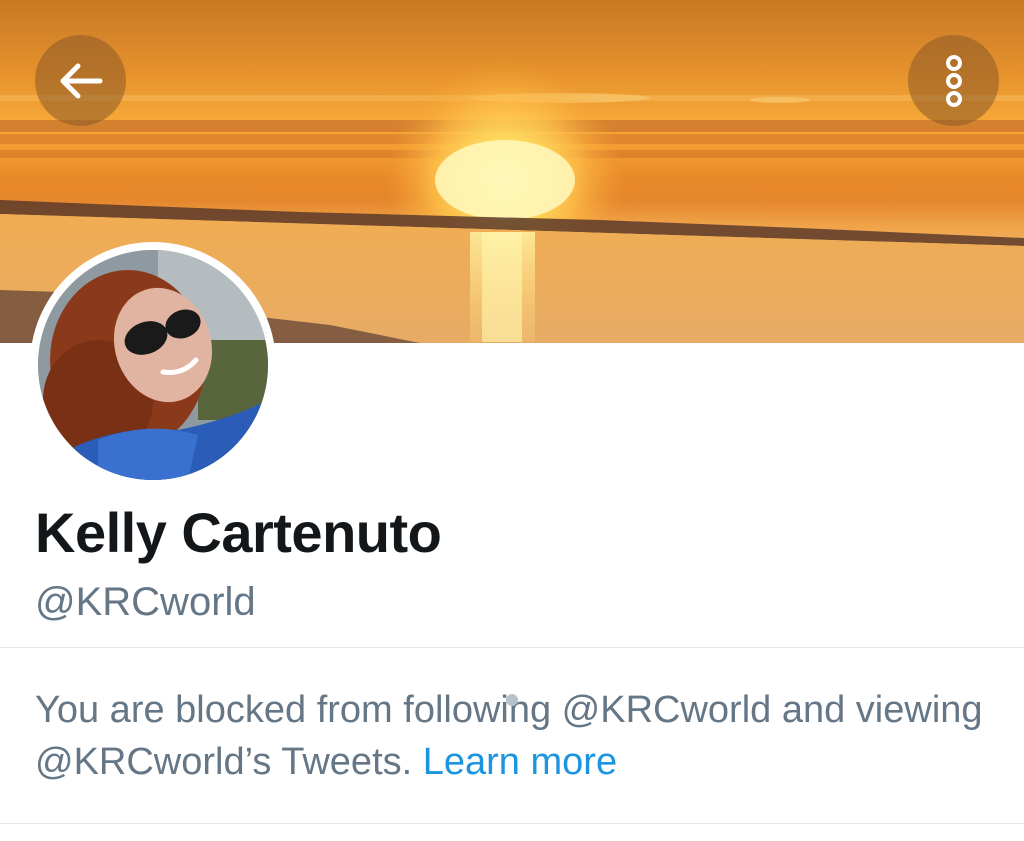  I want to click on profile-display-name: Kelly Cartenuto, so click(238, 532).